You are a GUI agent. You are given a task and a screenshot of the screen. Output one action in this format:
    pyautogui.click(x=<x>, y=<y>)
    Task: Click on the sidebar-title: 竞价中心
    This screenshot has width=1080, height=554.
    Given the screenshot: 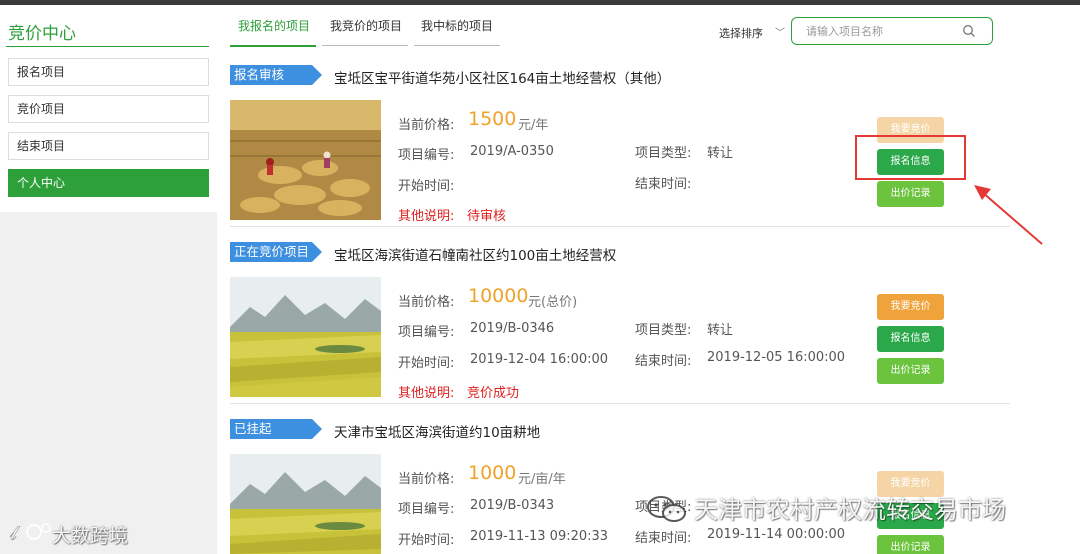 What is the action you would take?
    pyautogui.click(x=42, y=34)
    